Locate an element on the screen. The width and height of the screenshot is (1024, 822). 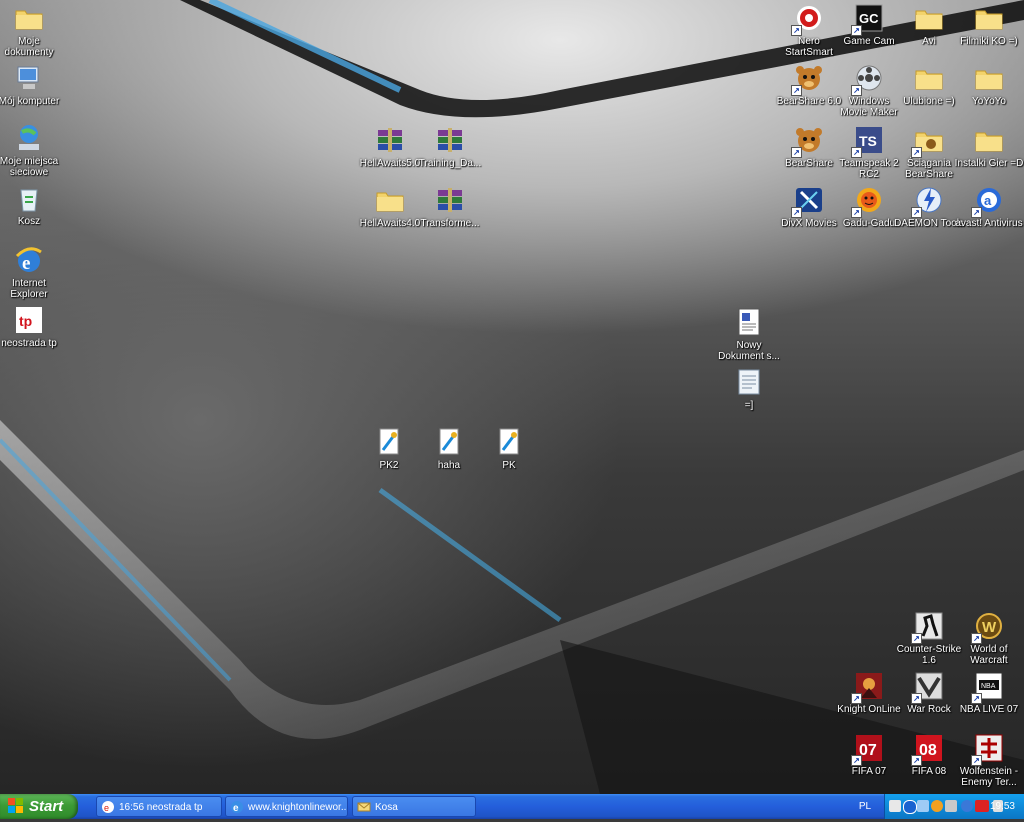
desktop-icon: =] is located at coordinates (749, 388).